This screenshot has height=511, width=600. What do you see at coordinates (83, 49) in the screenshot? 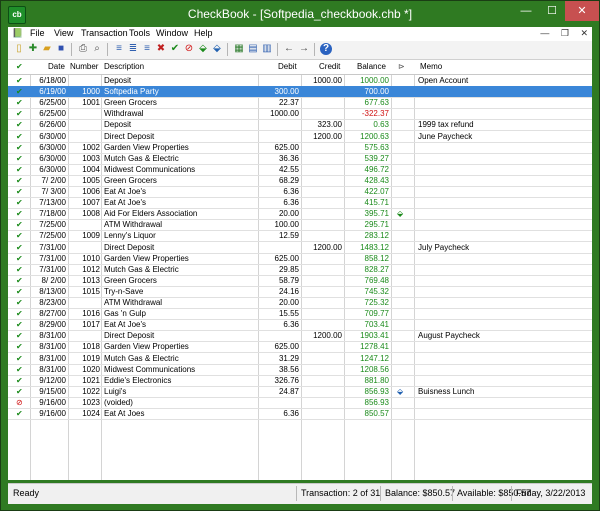
I see `print-icon: ⎙` at bounding box center [83, 49].